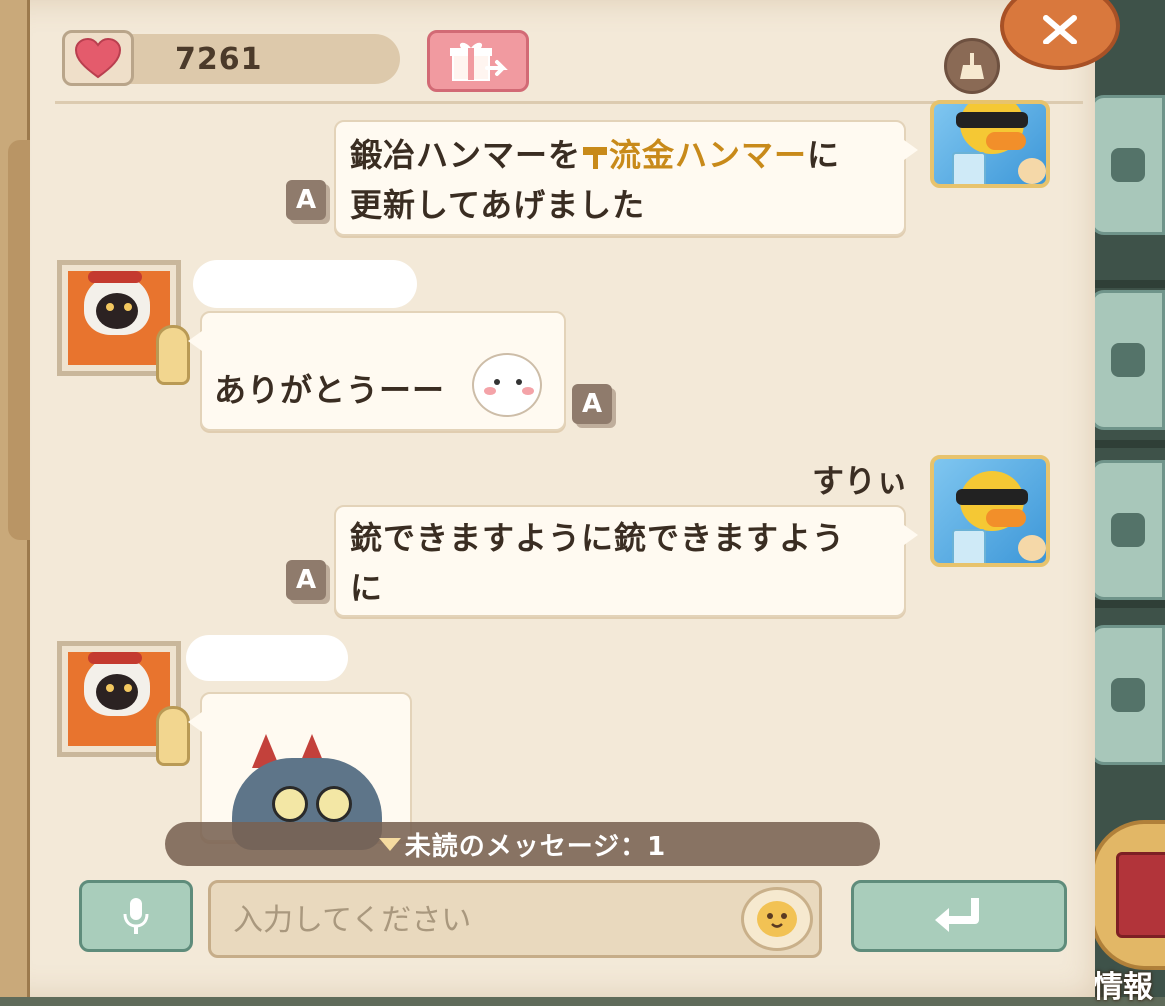 The width and height of the screenshot is (1165, 1006). I want to click on book-icon, so click(1140, 895).